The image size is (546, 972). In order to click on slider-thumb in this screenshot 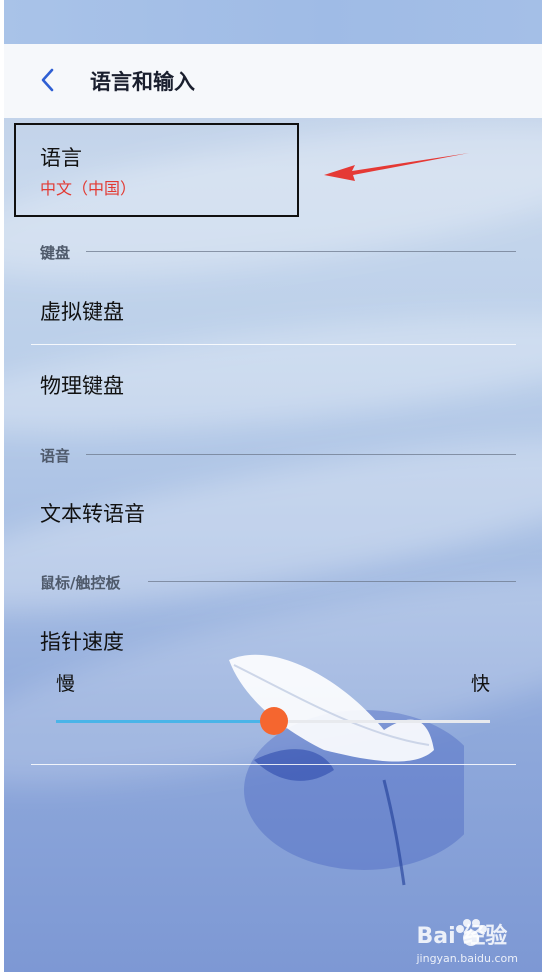, I will do `click(274, 721)`.